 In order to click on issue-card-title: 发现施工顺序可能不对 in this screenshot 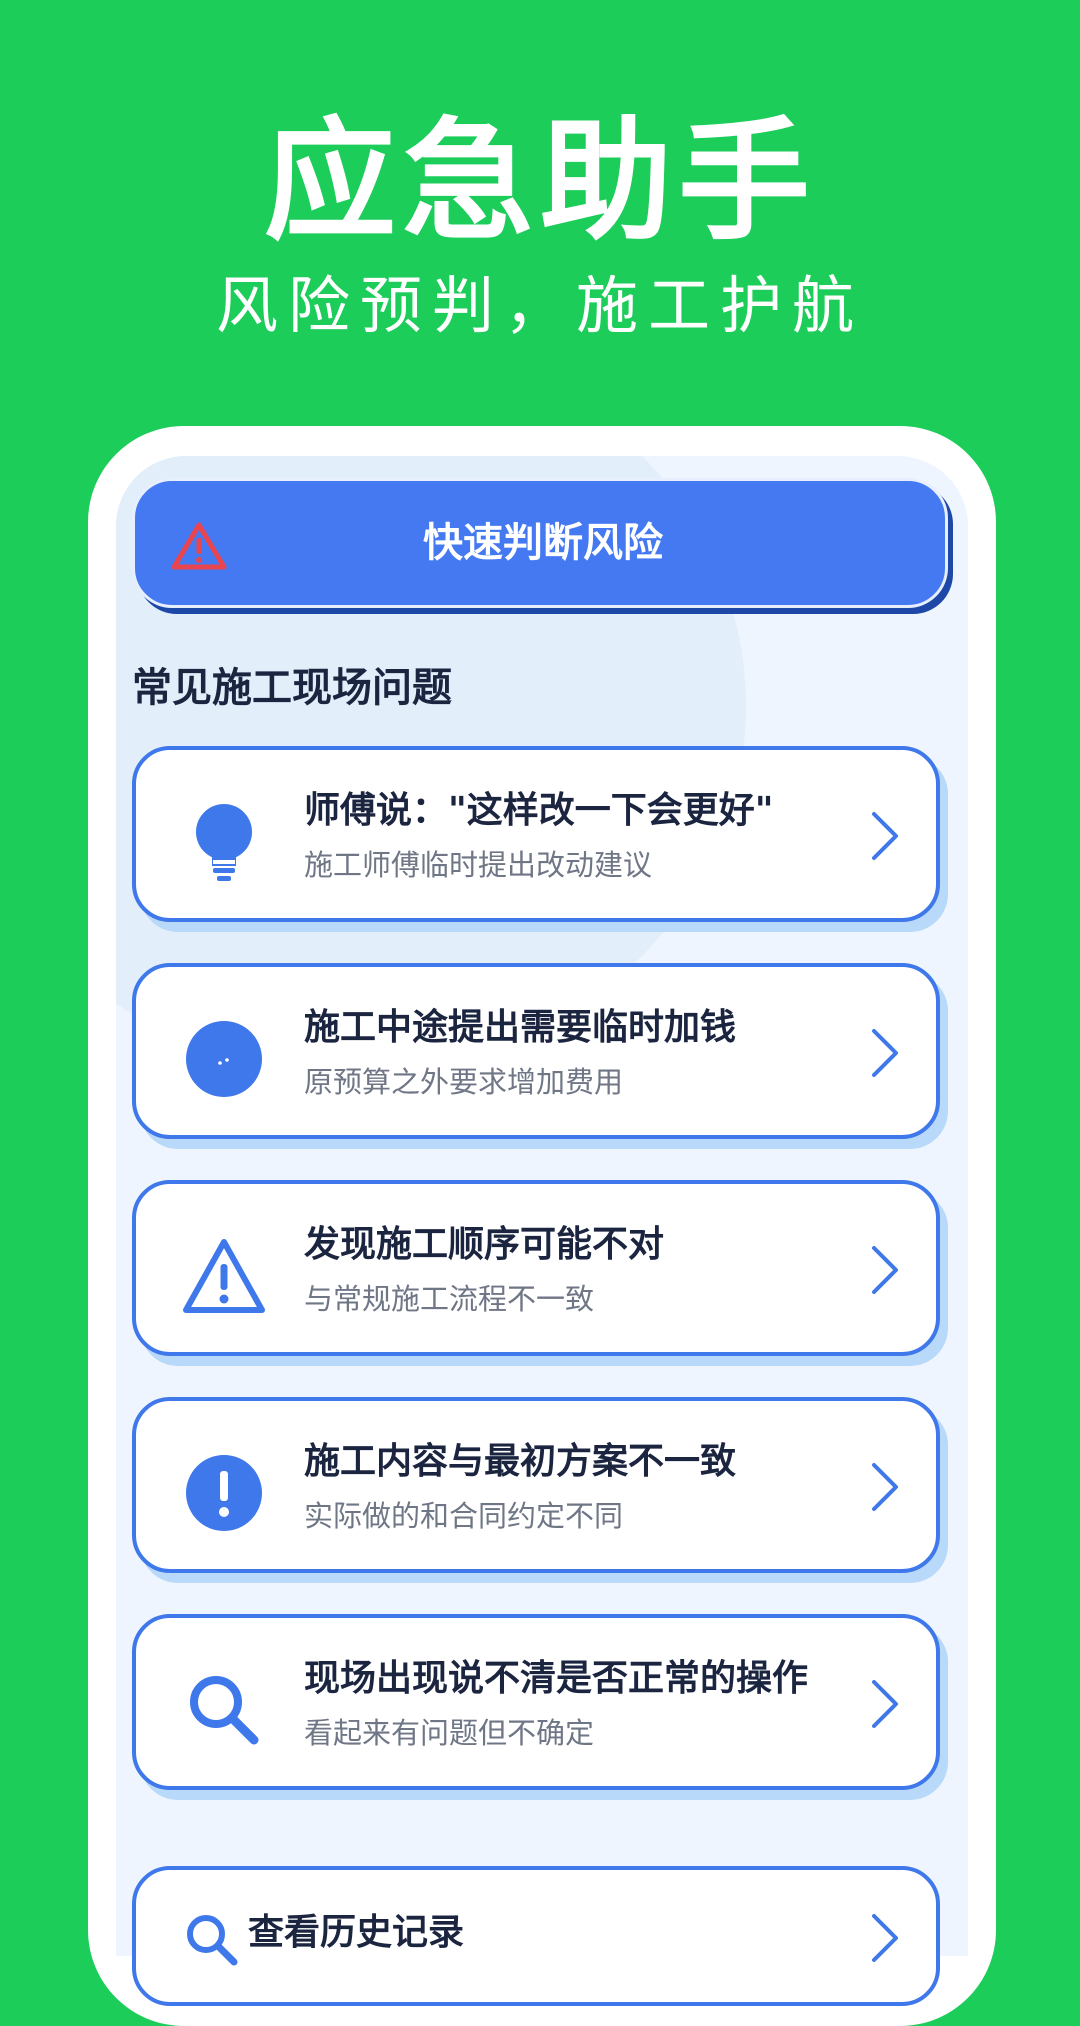, I will do `click(484, 1244)`.